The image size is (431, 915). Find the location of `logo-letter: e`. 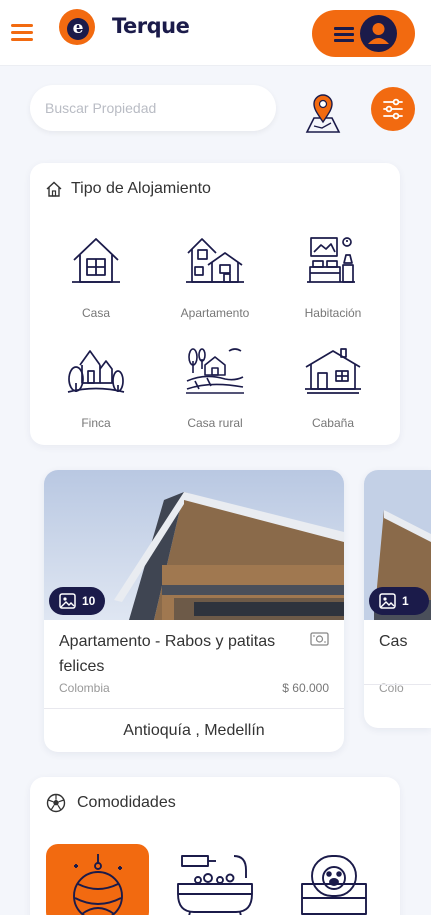

logo-letter: e is located at coordinates (78, 29).